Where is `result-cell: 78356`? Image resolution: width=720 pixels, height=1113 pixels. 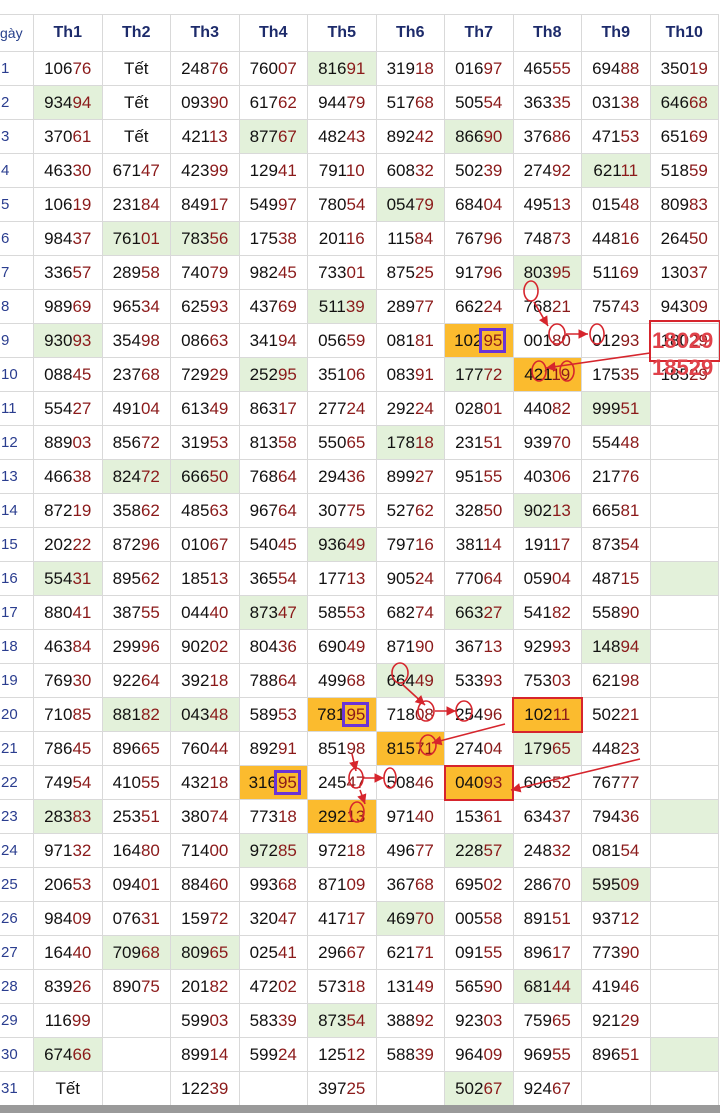 result-cell: 78356 is located at coordinates (205, 238).